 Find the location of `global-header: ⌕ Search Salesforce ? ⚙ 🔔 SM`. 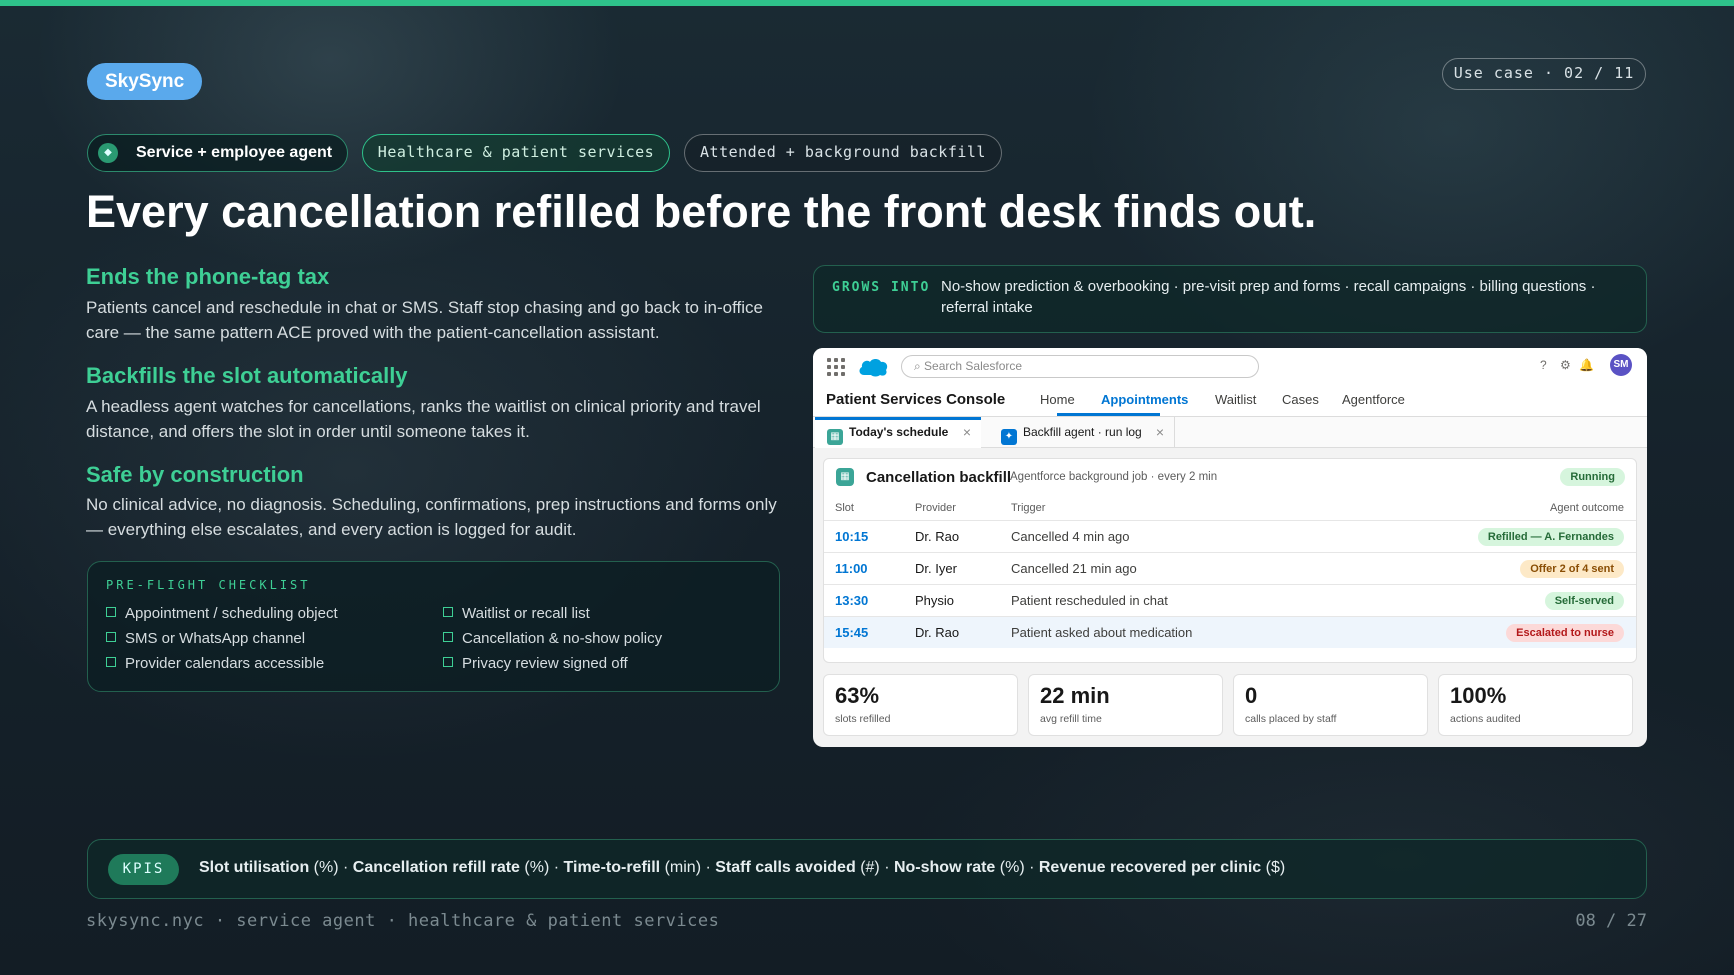

global-header: ⌕ Search Salesforce ? ⚙ 🔔 SM is located at coordinates (1230, 366).